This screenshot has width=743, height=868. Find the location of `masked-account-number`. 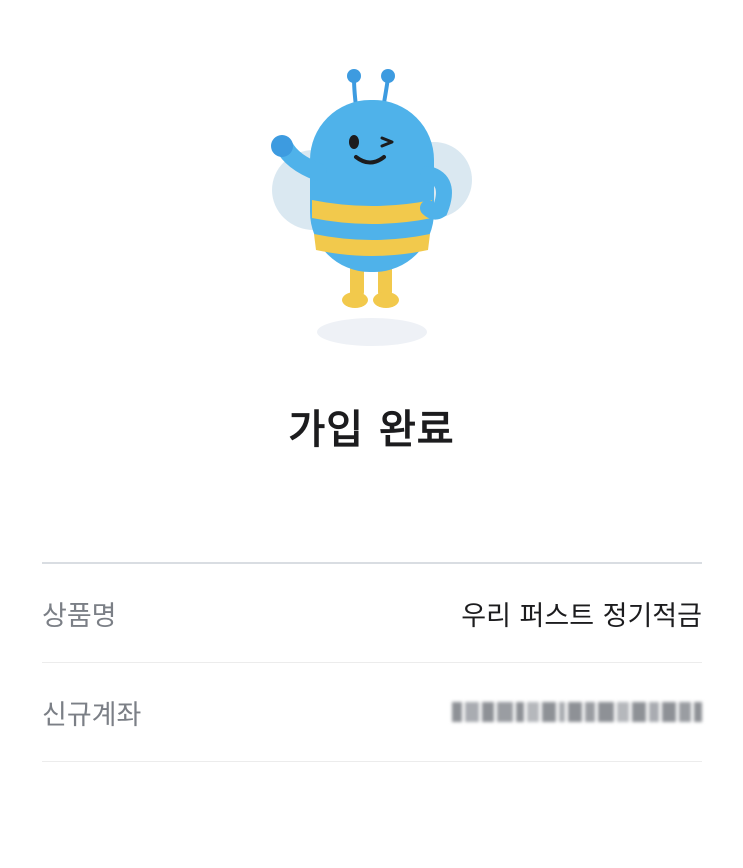

masked-account-number is located at coordinates (575, 712).